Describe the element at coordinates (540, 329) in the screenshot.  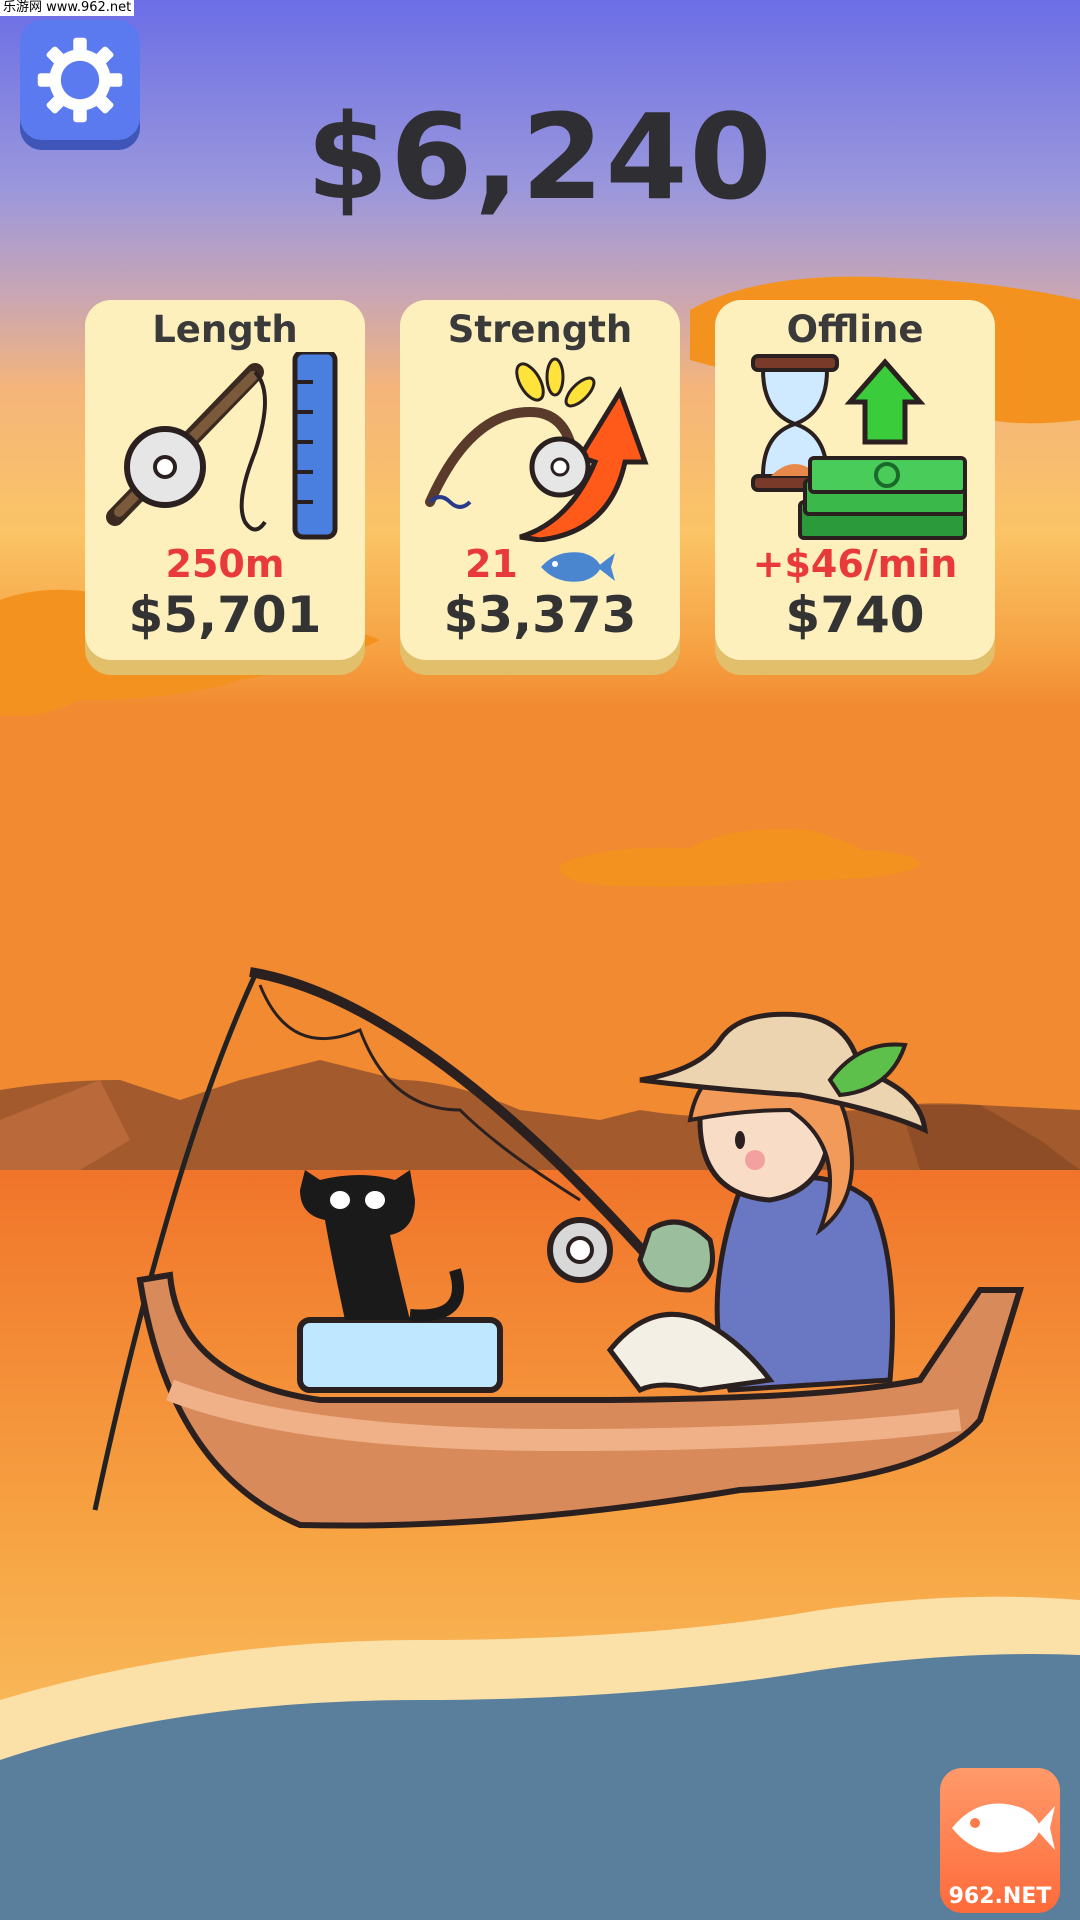
I see `upgrade-title: Strength` at that location.